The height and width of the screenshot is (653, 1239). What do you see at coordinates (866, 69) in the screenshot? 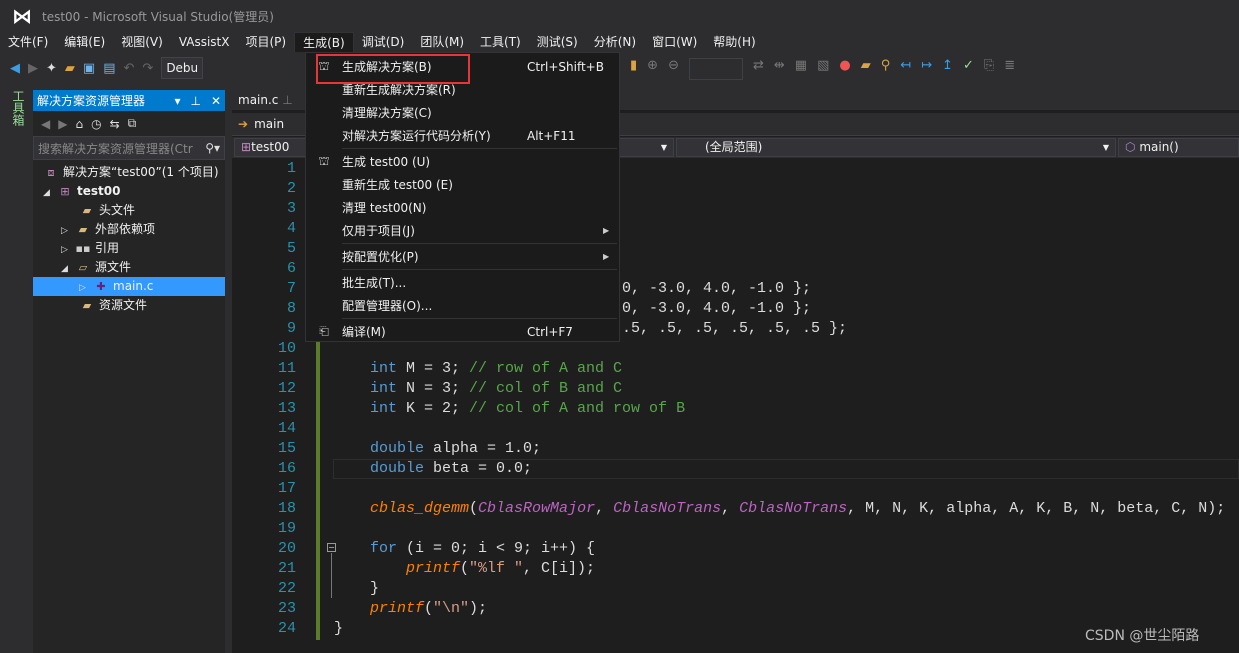
I see `tool-icon: ▰` at bounding box center [866, 69].